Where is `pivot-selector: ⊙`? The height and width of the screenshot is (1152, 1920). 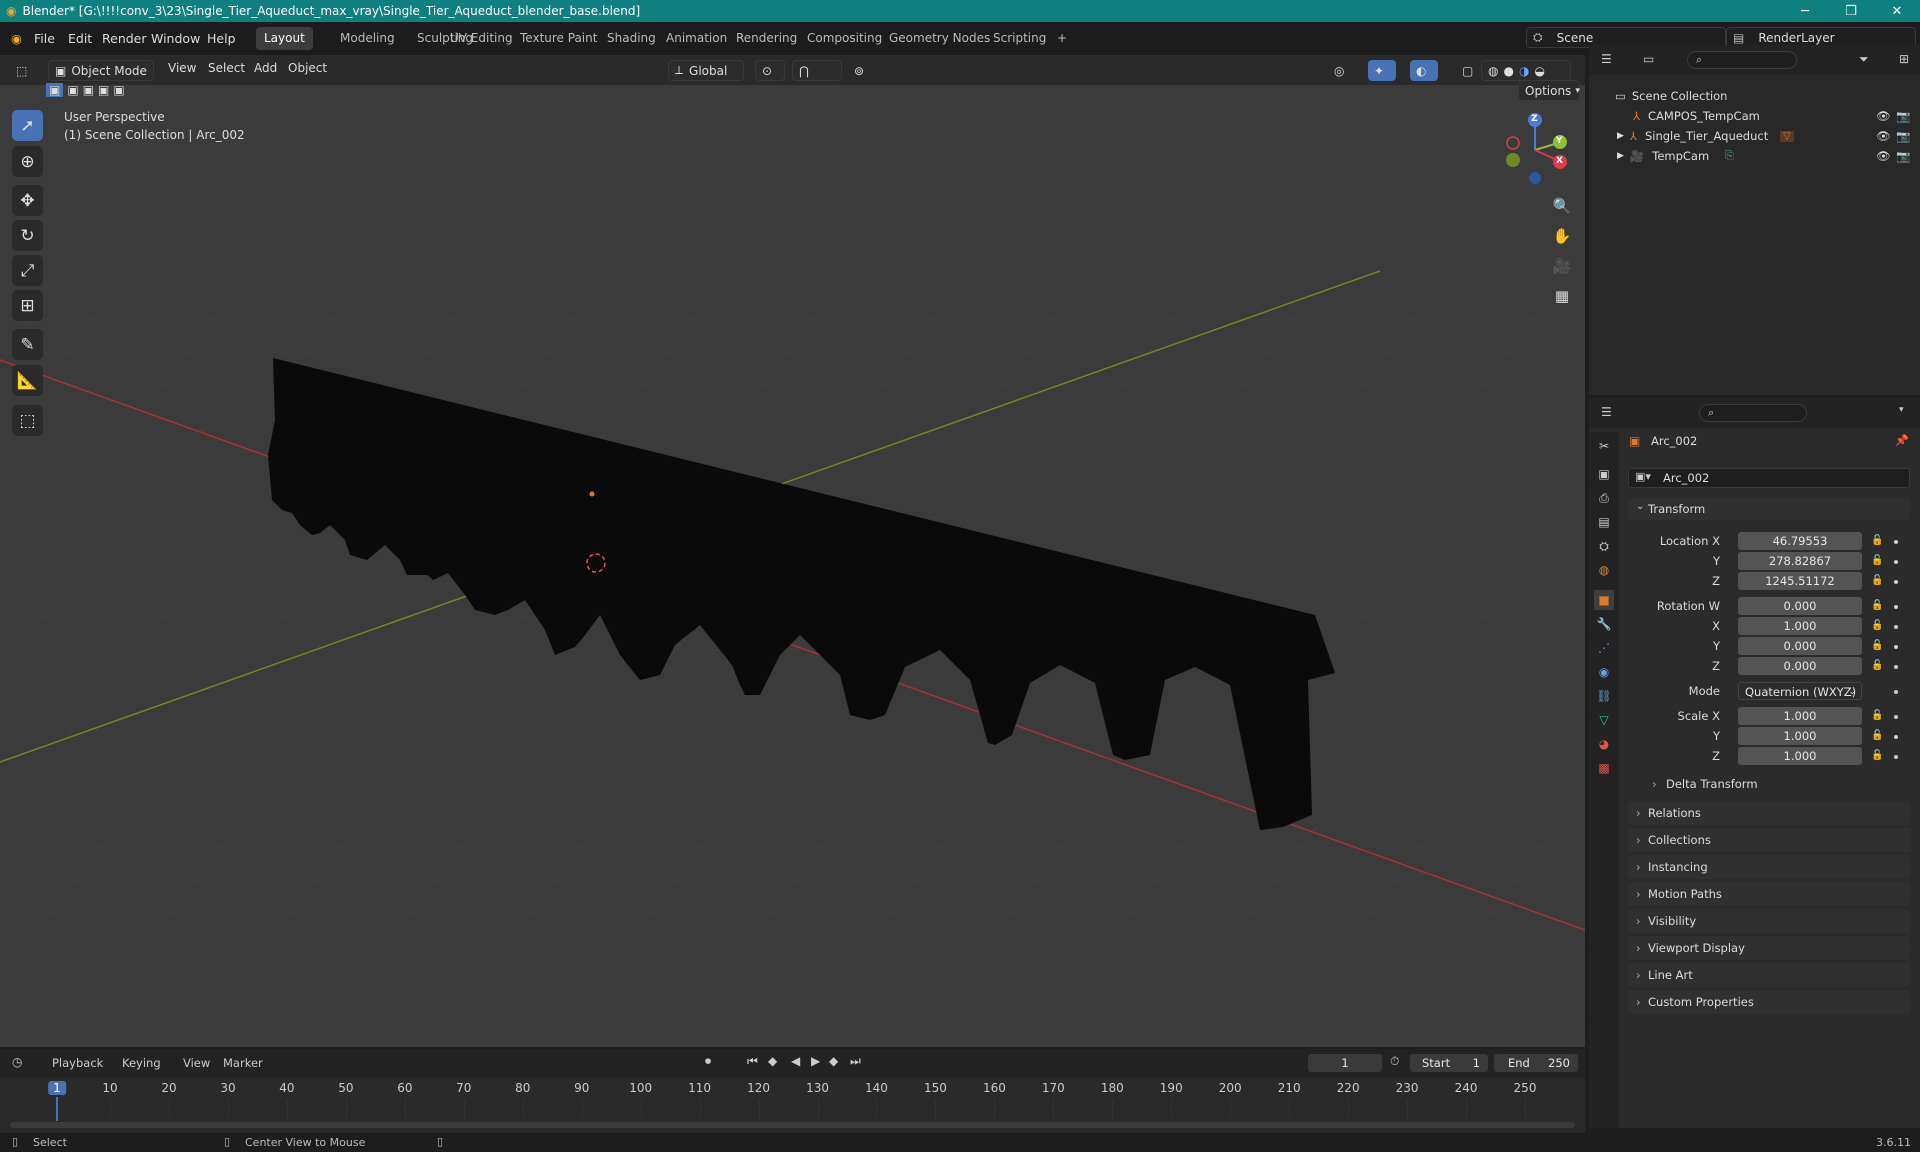
pivot-selector: ⊙ is located at coordinates (770, 70).